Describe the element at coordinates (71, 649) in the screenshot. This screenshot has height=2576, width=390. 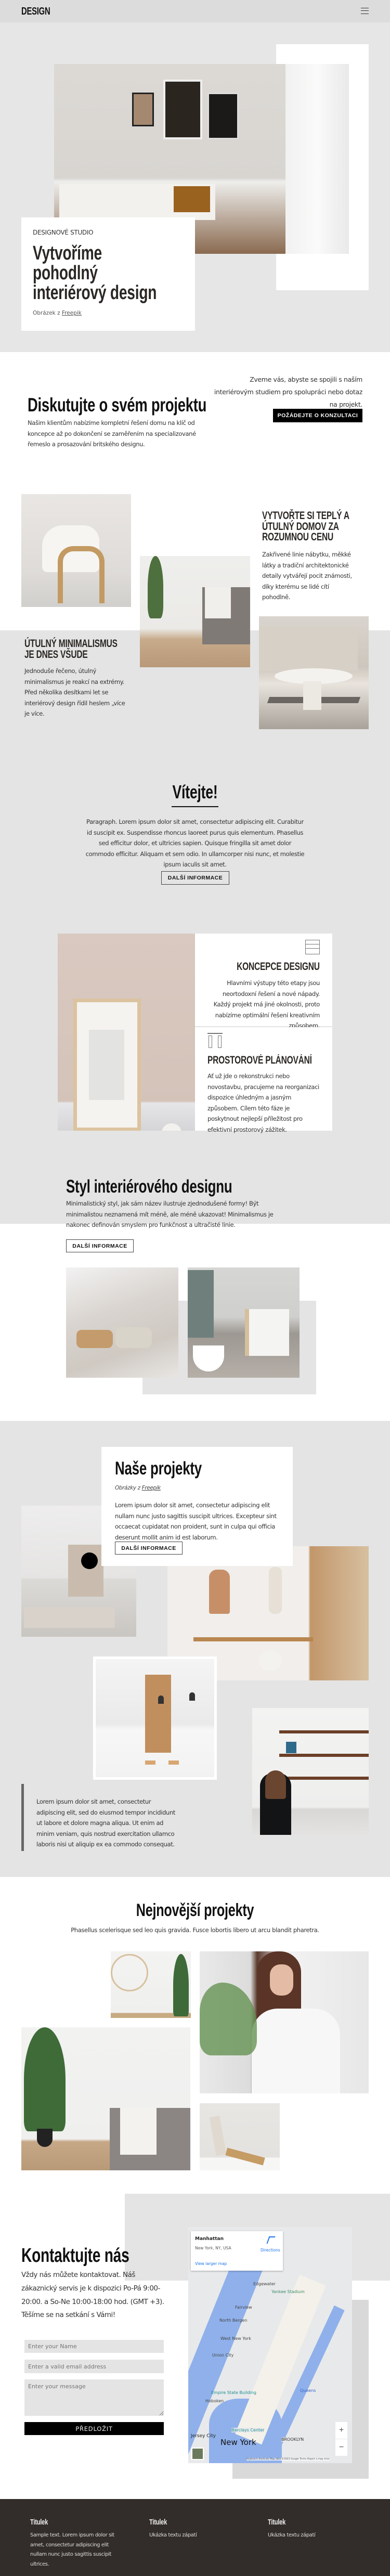
I see `minimalism-title: ÚTULNÝ MINIMALISMUS JE DNES VŠUDE` at that location.